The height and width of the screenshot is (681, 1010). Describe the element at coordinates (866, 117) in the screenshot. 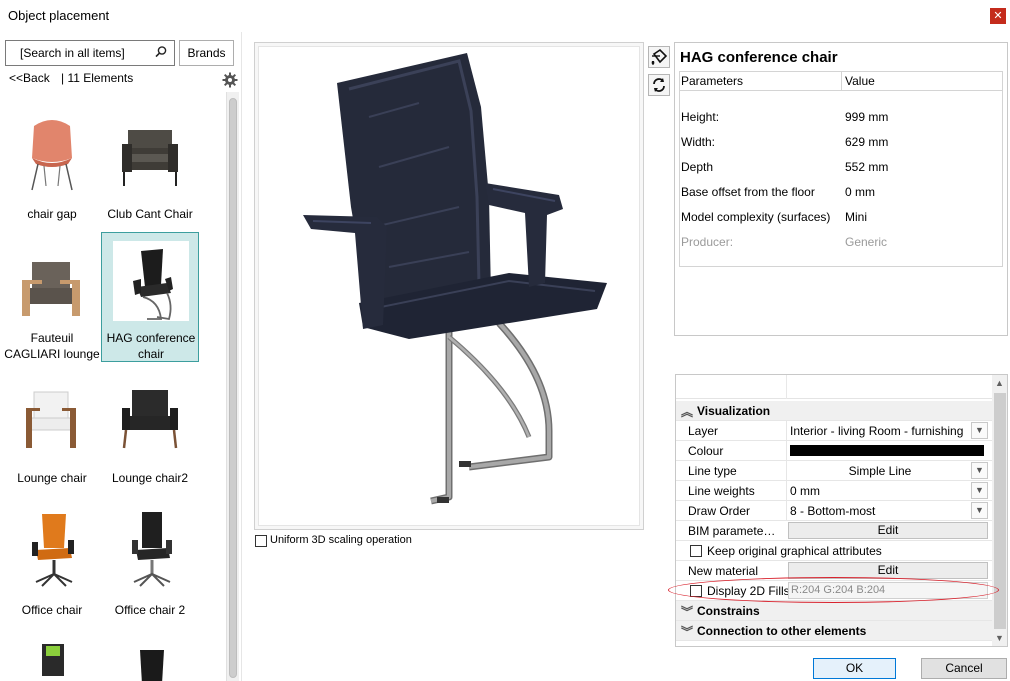

I see `param-value: 999 mm` at that location.